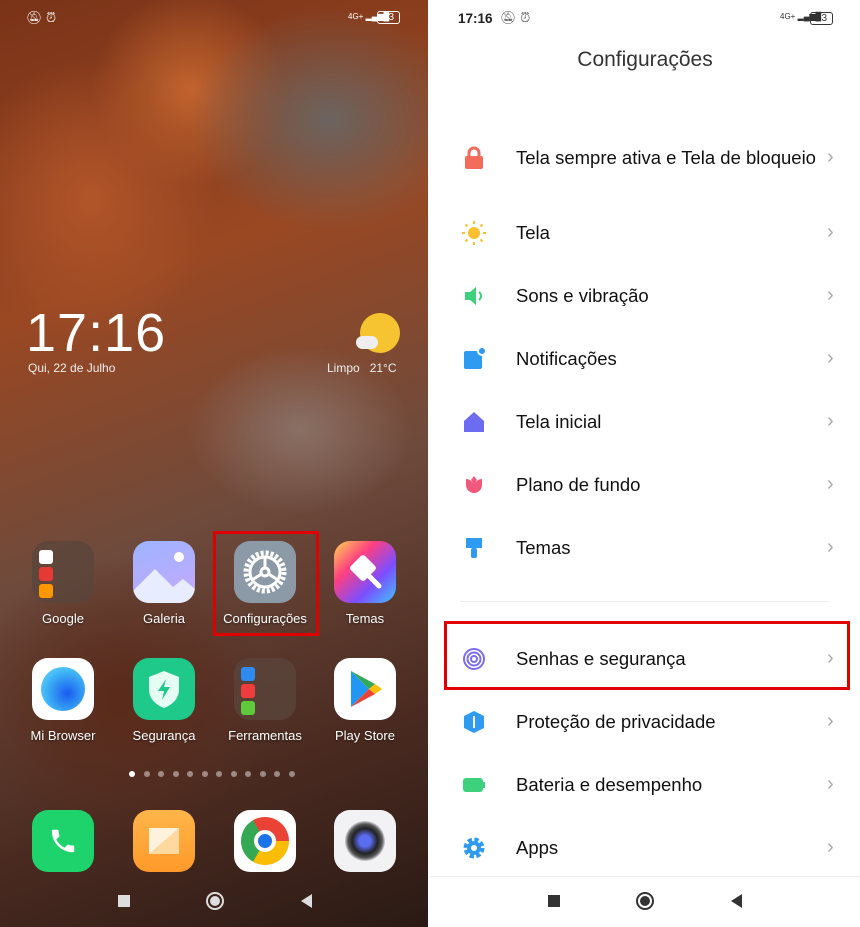 The width and height of the screenshot is (860, 927). Describe the element at coordinates (343, 368) in the screenshot. I see `weather-condition: Limpo` at that location.